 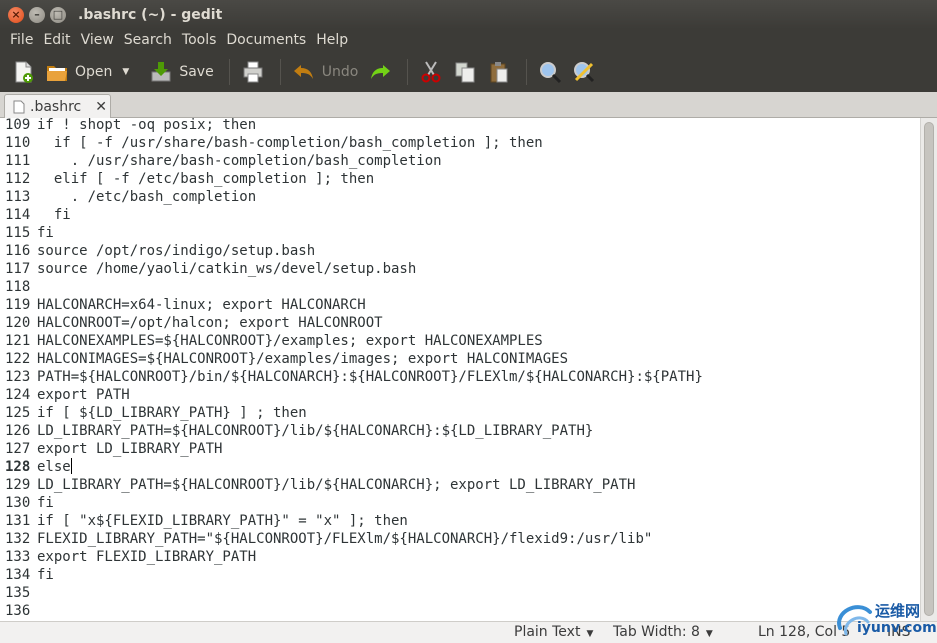 I want to click on menu-view: View, so click(x=97, y=40).